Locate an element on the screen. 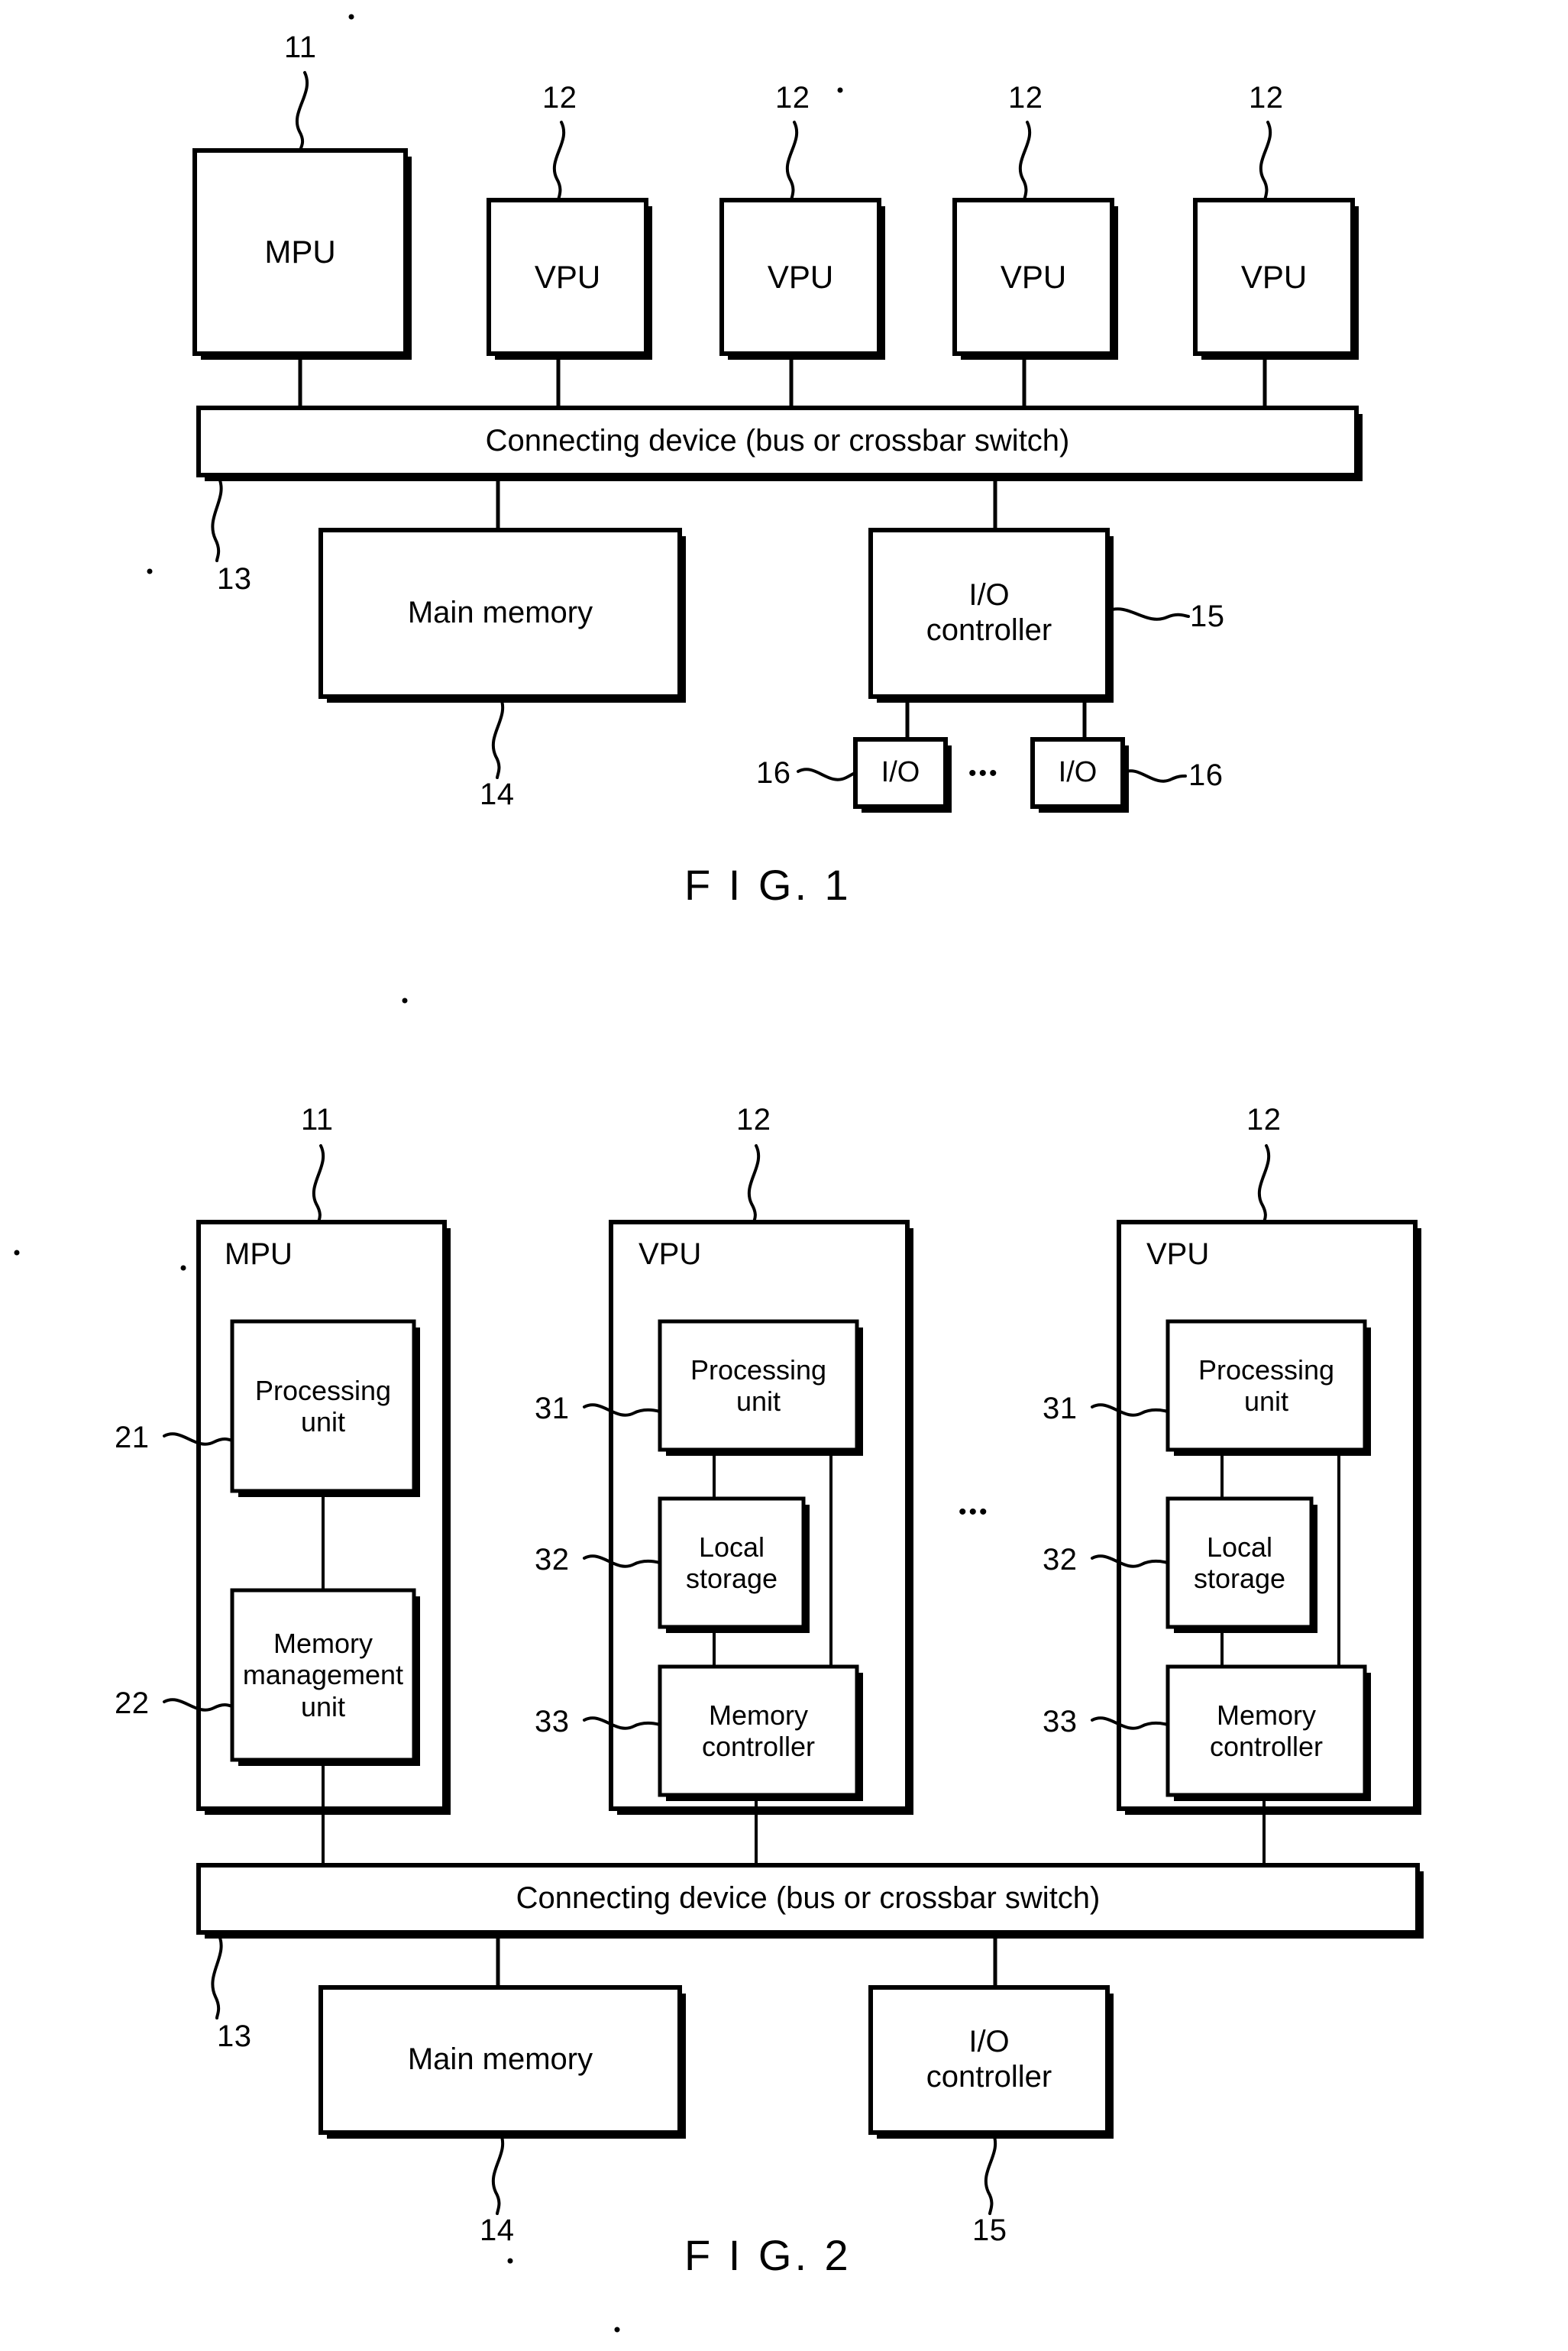  fig2-vpu2-local-storage-line2: storage is located at coordinates (1239, 1579).